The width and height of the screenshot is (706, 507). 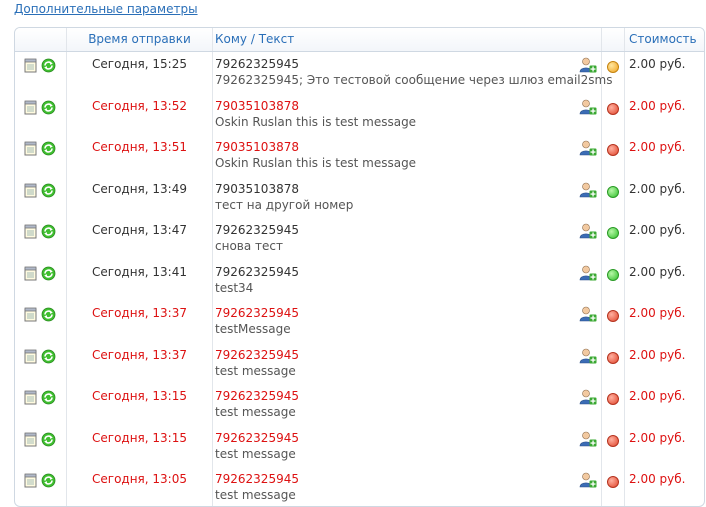 What do you see at coordinates (407, 322) in the screenshot?
I see `row-to-text: 79262325945 testMessage` at bounding box center [407, 322].